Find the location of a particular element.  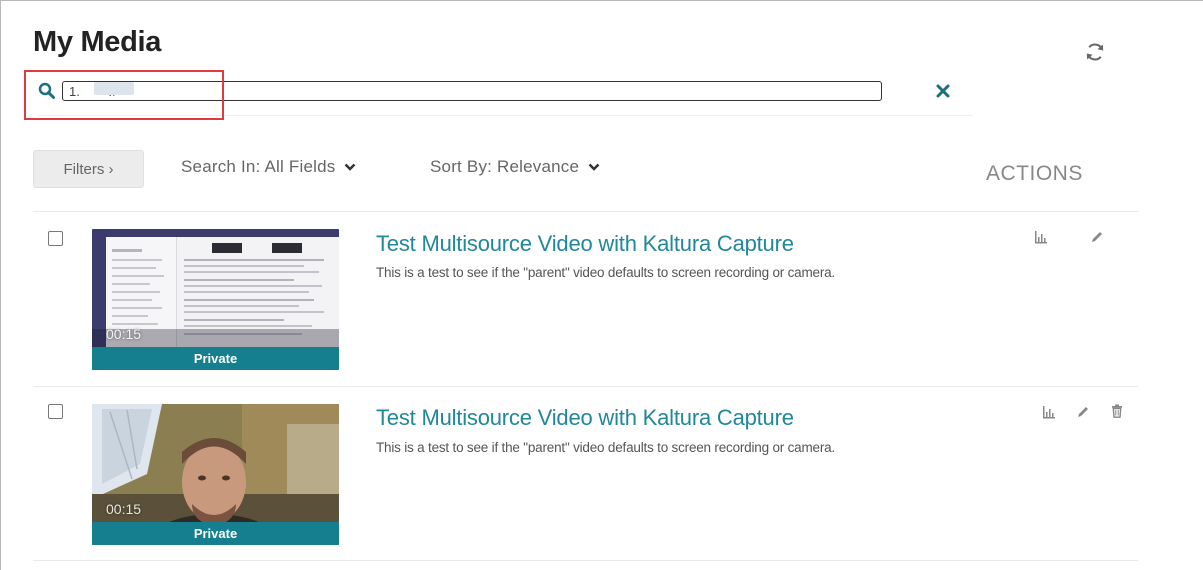

close-icon is located at coordinates (943, 91).